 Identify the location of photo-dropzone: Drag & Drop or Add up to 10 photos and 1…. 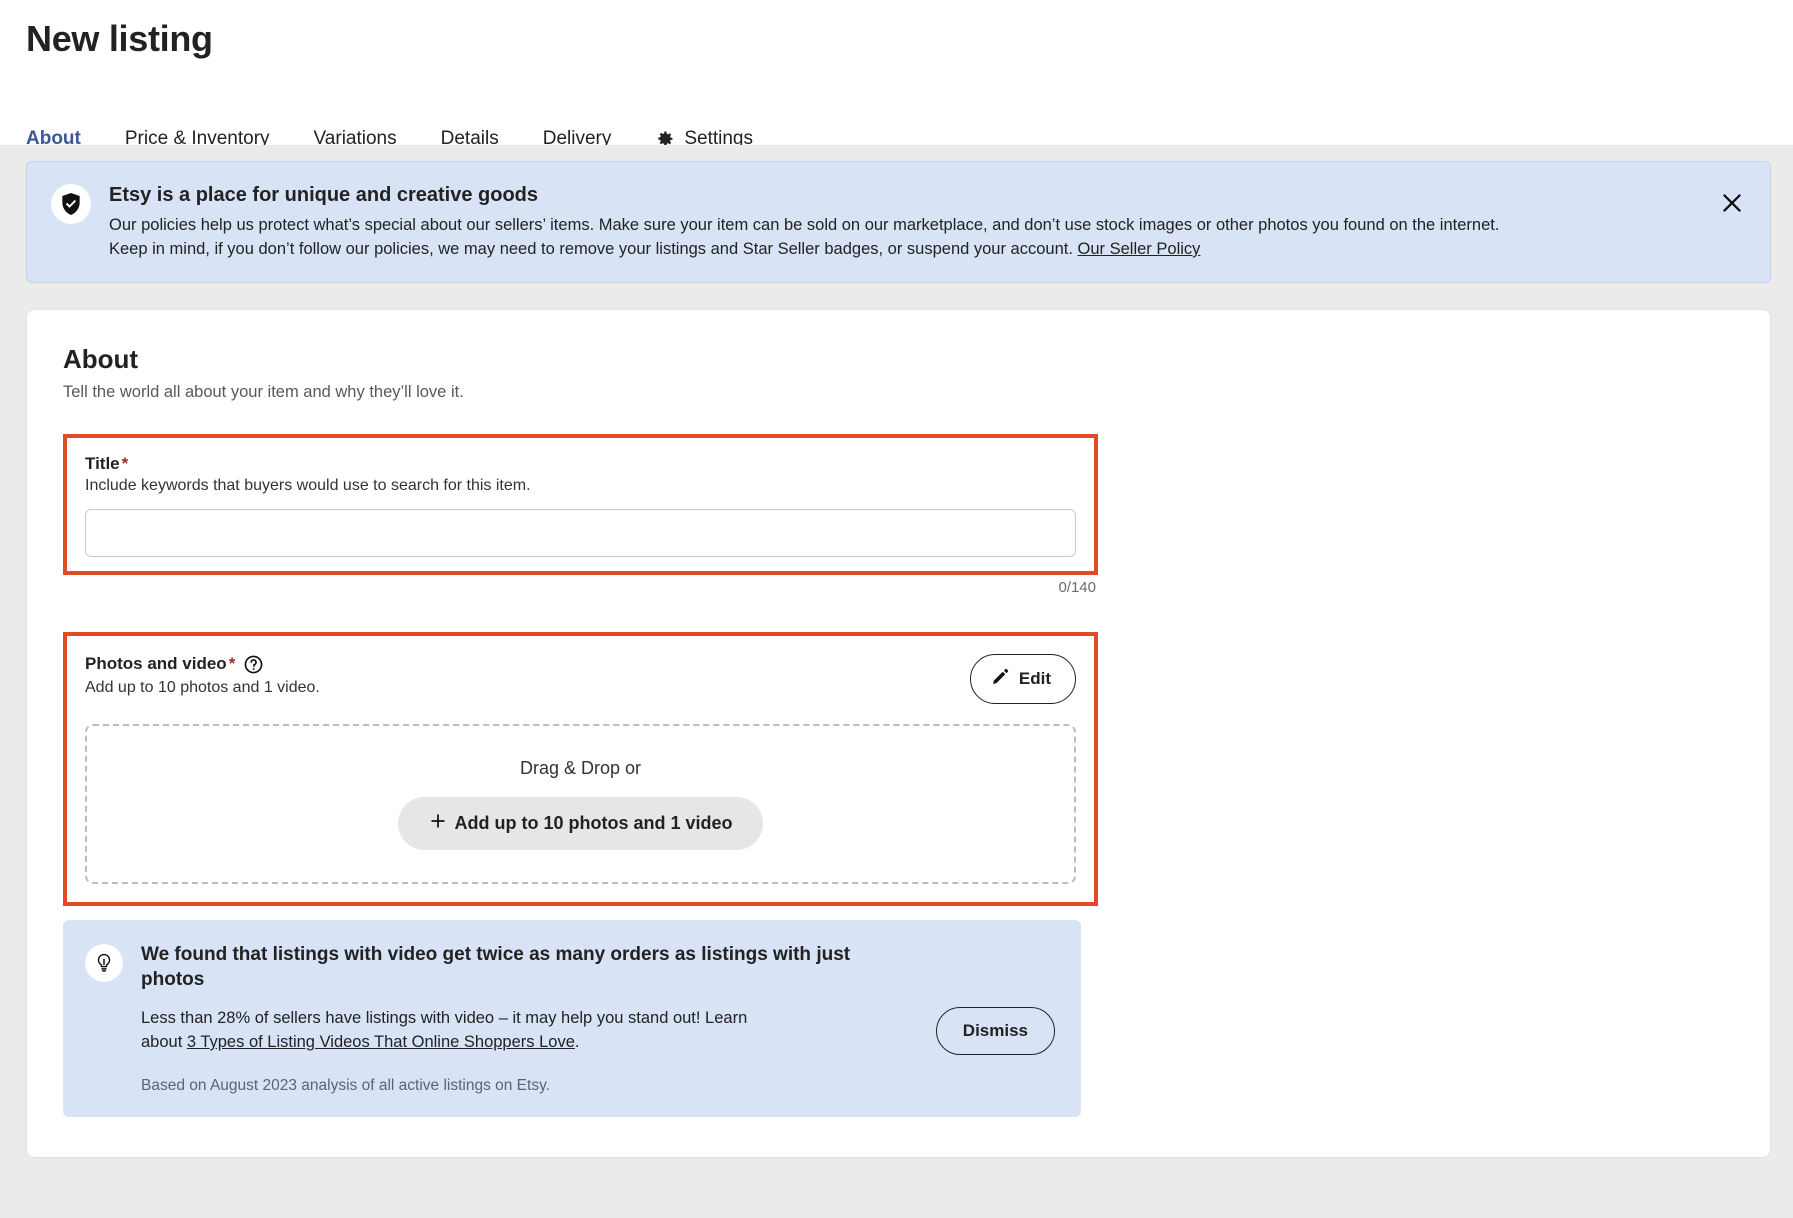
(580, 803).